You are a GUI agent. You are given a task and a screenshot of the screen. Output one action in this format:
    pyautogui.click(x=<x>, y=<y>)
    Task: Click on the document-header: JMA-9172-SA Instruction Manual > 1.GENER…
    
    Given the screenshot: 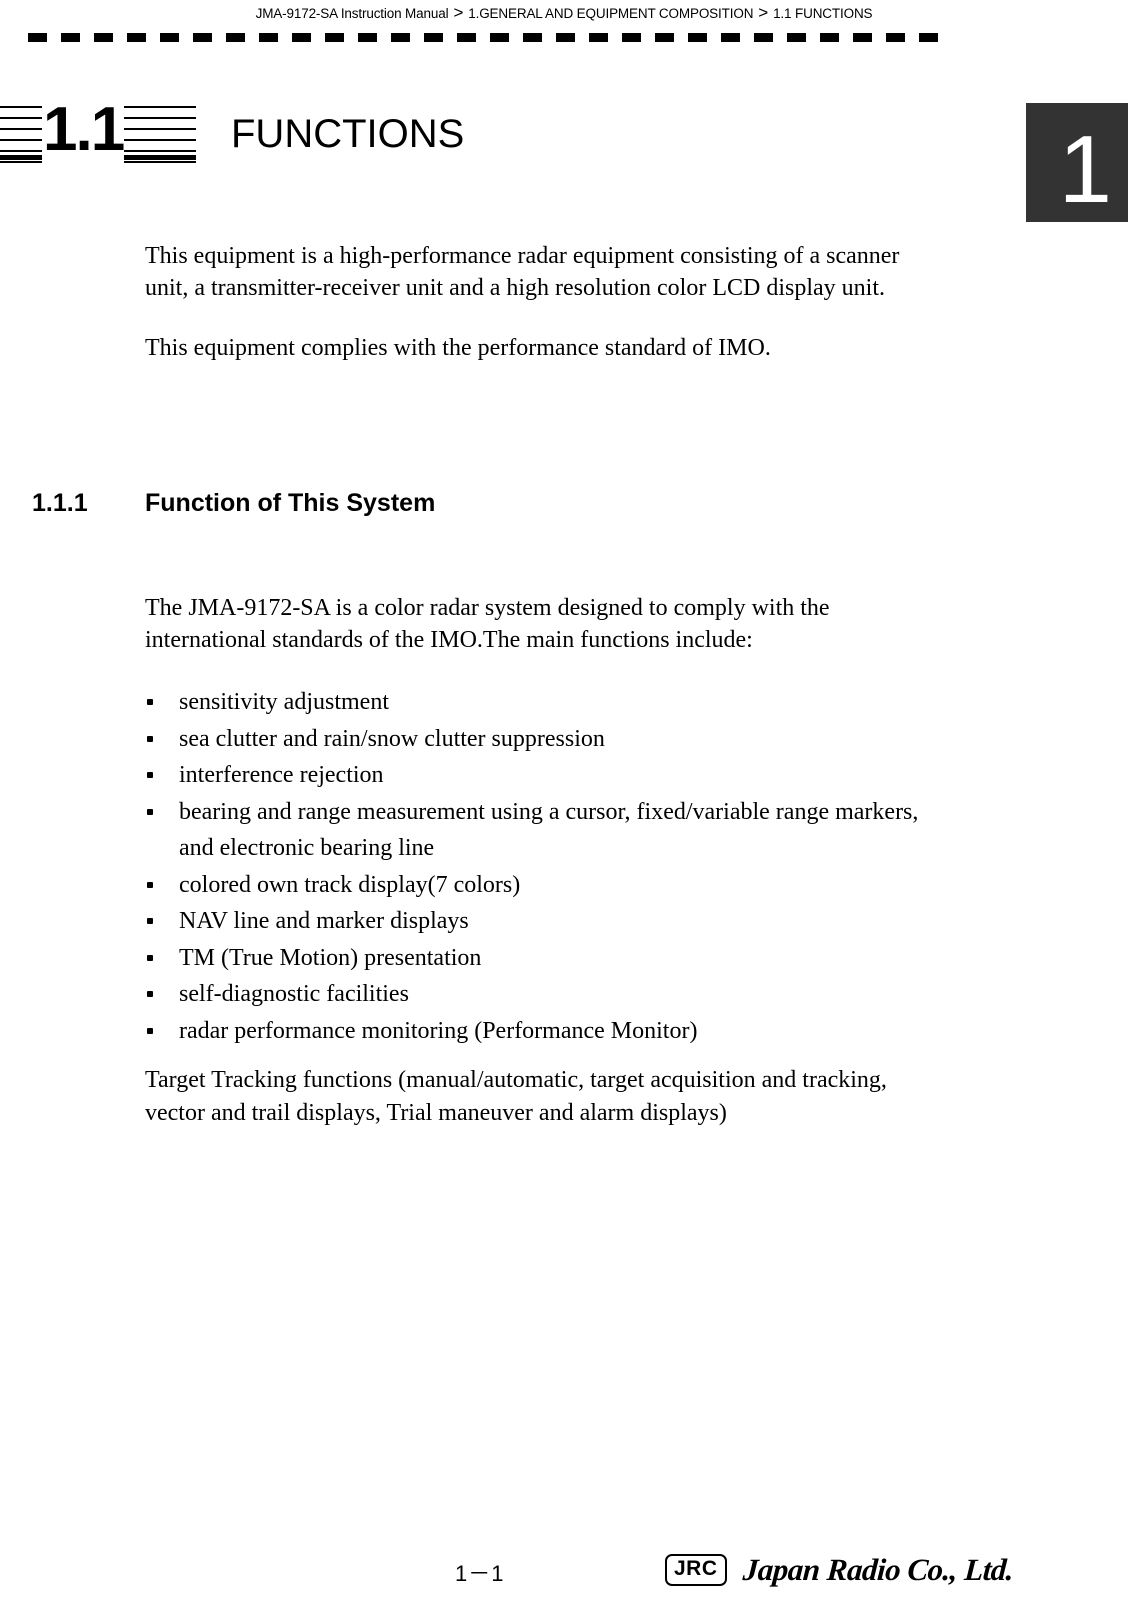 What is the action you would take?
    pyautogui.click(x=564, y=13)
    